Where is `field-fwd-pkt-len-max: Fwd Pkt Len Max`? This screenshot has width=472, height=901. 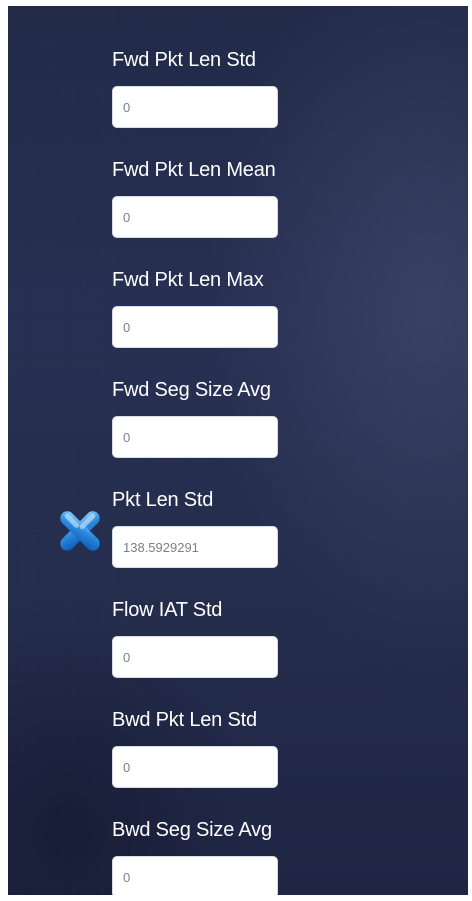
field-fwd-pkt-len-max: Fwd Pkt Len Max is located at coordinates (262, 308).